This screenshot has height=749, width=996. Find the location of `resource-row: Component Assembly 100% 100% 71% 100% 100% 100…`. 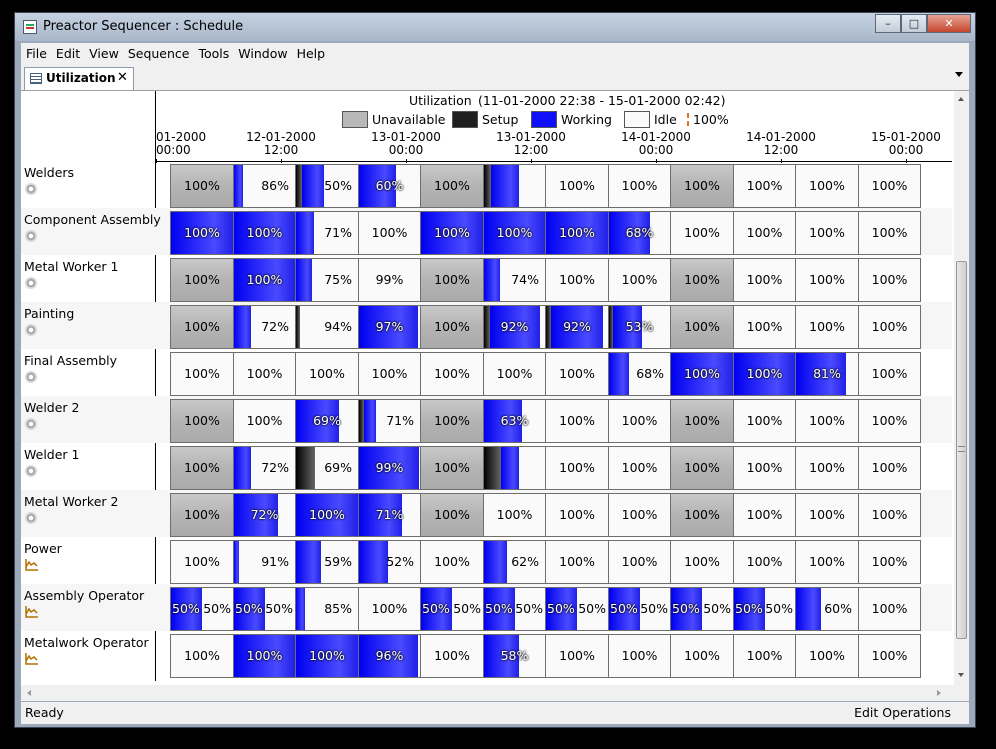

resource-row: Component Assembly 100% 100% 71% 100% 100% 100… is located at coordinates (486, 231).